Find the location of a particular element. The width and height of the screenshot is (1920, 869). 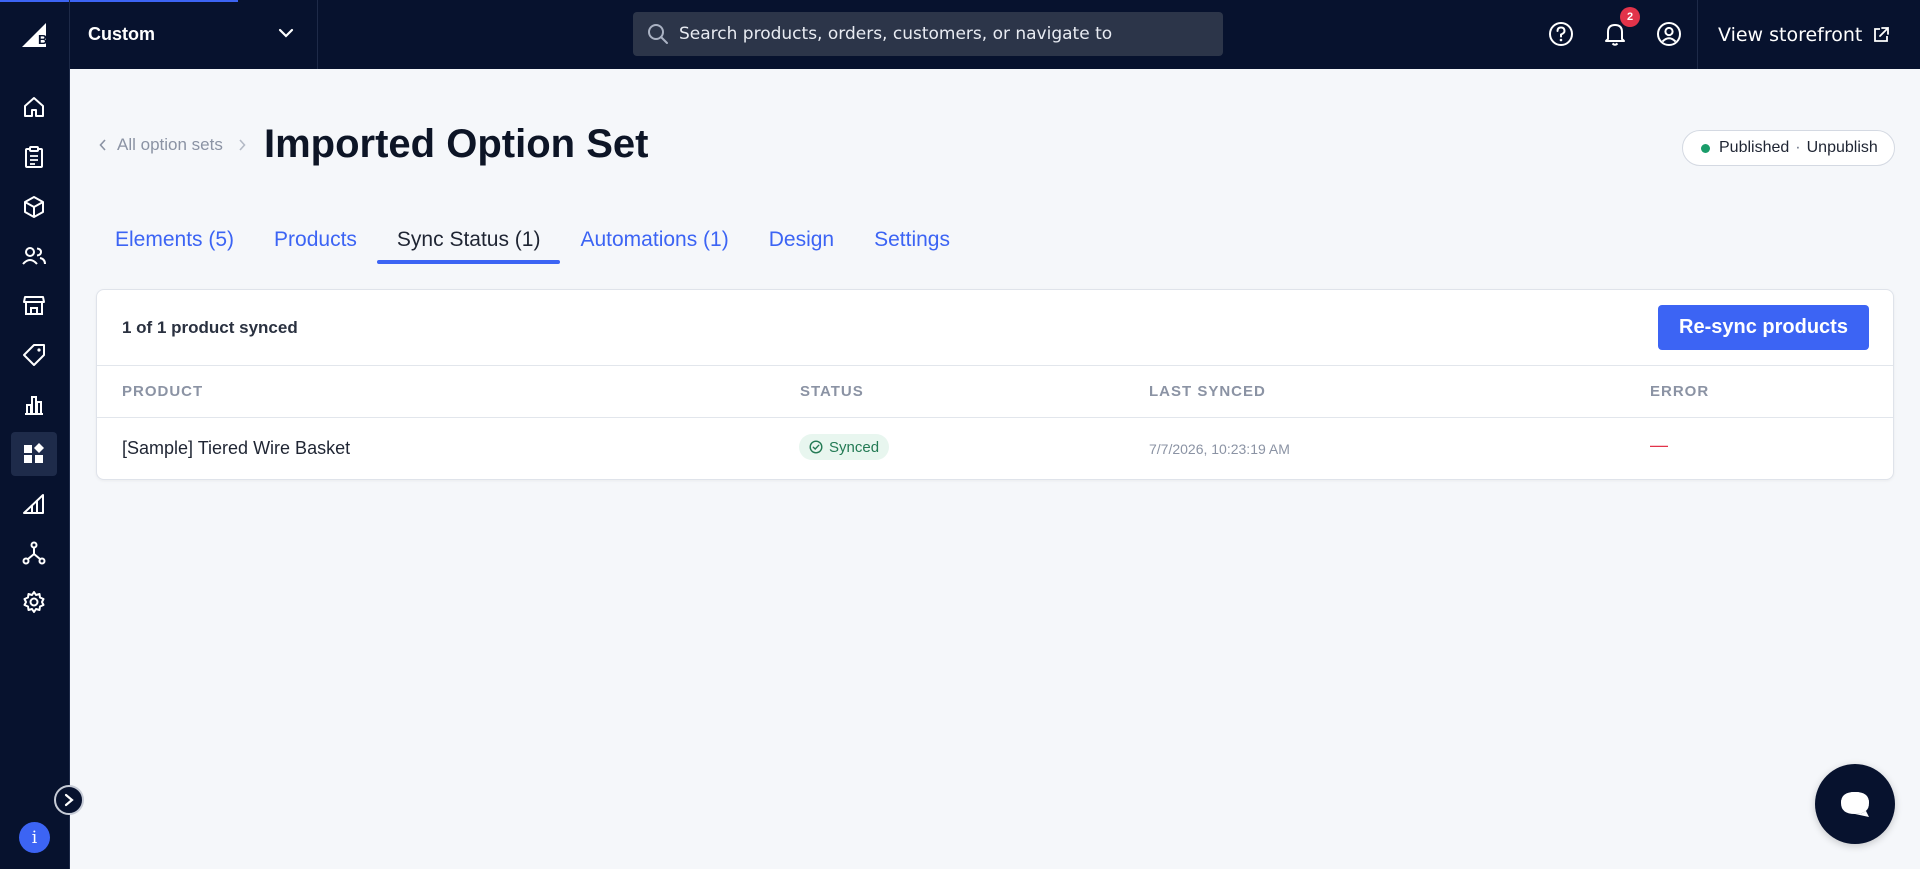

sidebar-item-products is located at coordinates (34, 207).